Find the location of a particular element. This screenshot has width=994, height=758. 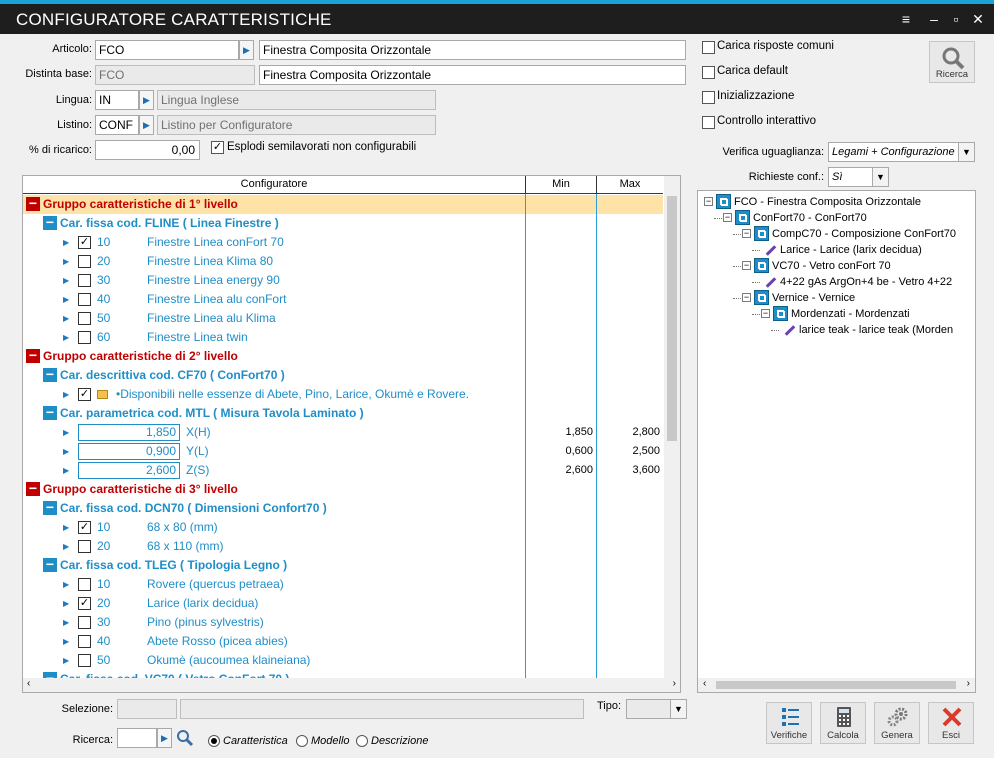

maximize-icon: ▫ is located at coordinates (956, 19).